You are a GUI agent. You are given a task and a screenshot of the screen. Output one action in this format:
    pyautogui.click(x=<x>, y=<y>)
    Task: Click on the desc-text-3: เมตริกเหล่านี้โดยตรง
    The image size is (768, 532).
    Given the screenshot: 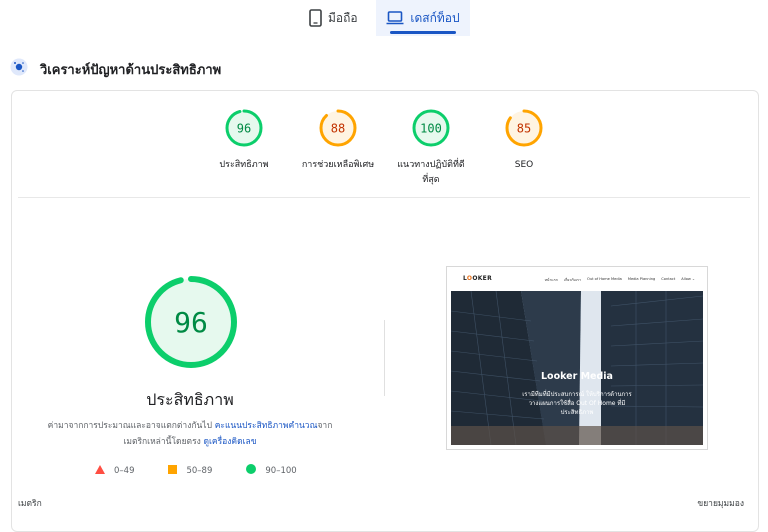 What is the action you would take?
    pyautogui.click(x=163, y=442)
    